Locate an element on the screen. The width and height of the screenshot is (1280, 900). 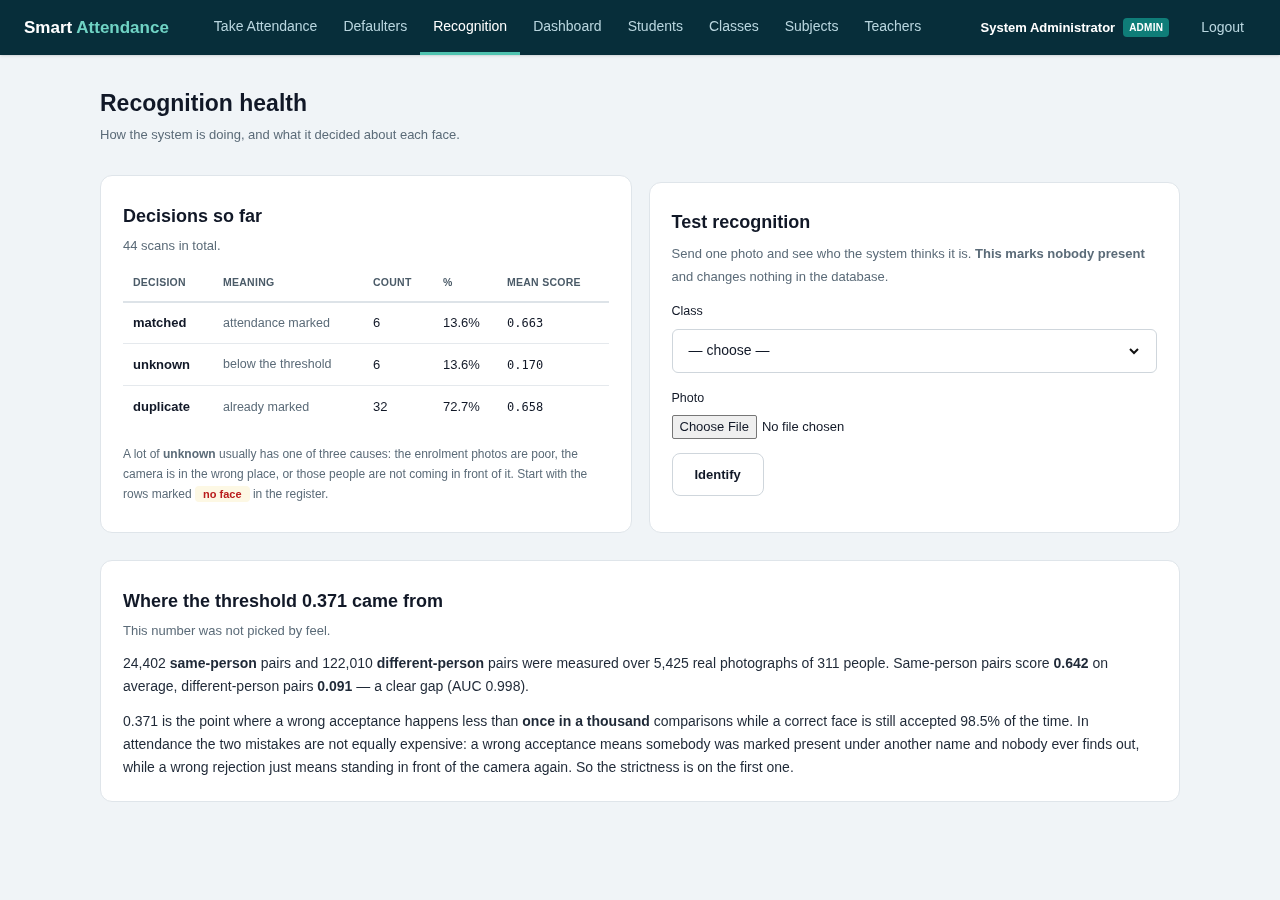
logout-link: Logout is located at coordinates (1222, 27).